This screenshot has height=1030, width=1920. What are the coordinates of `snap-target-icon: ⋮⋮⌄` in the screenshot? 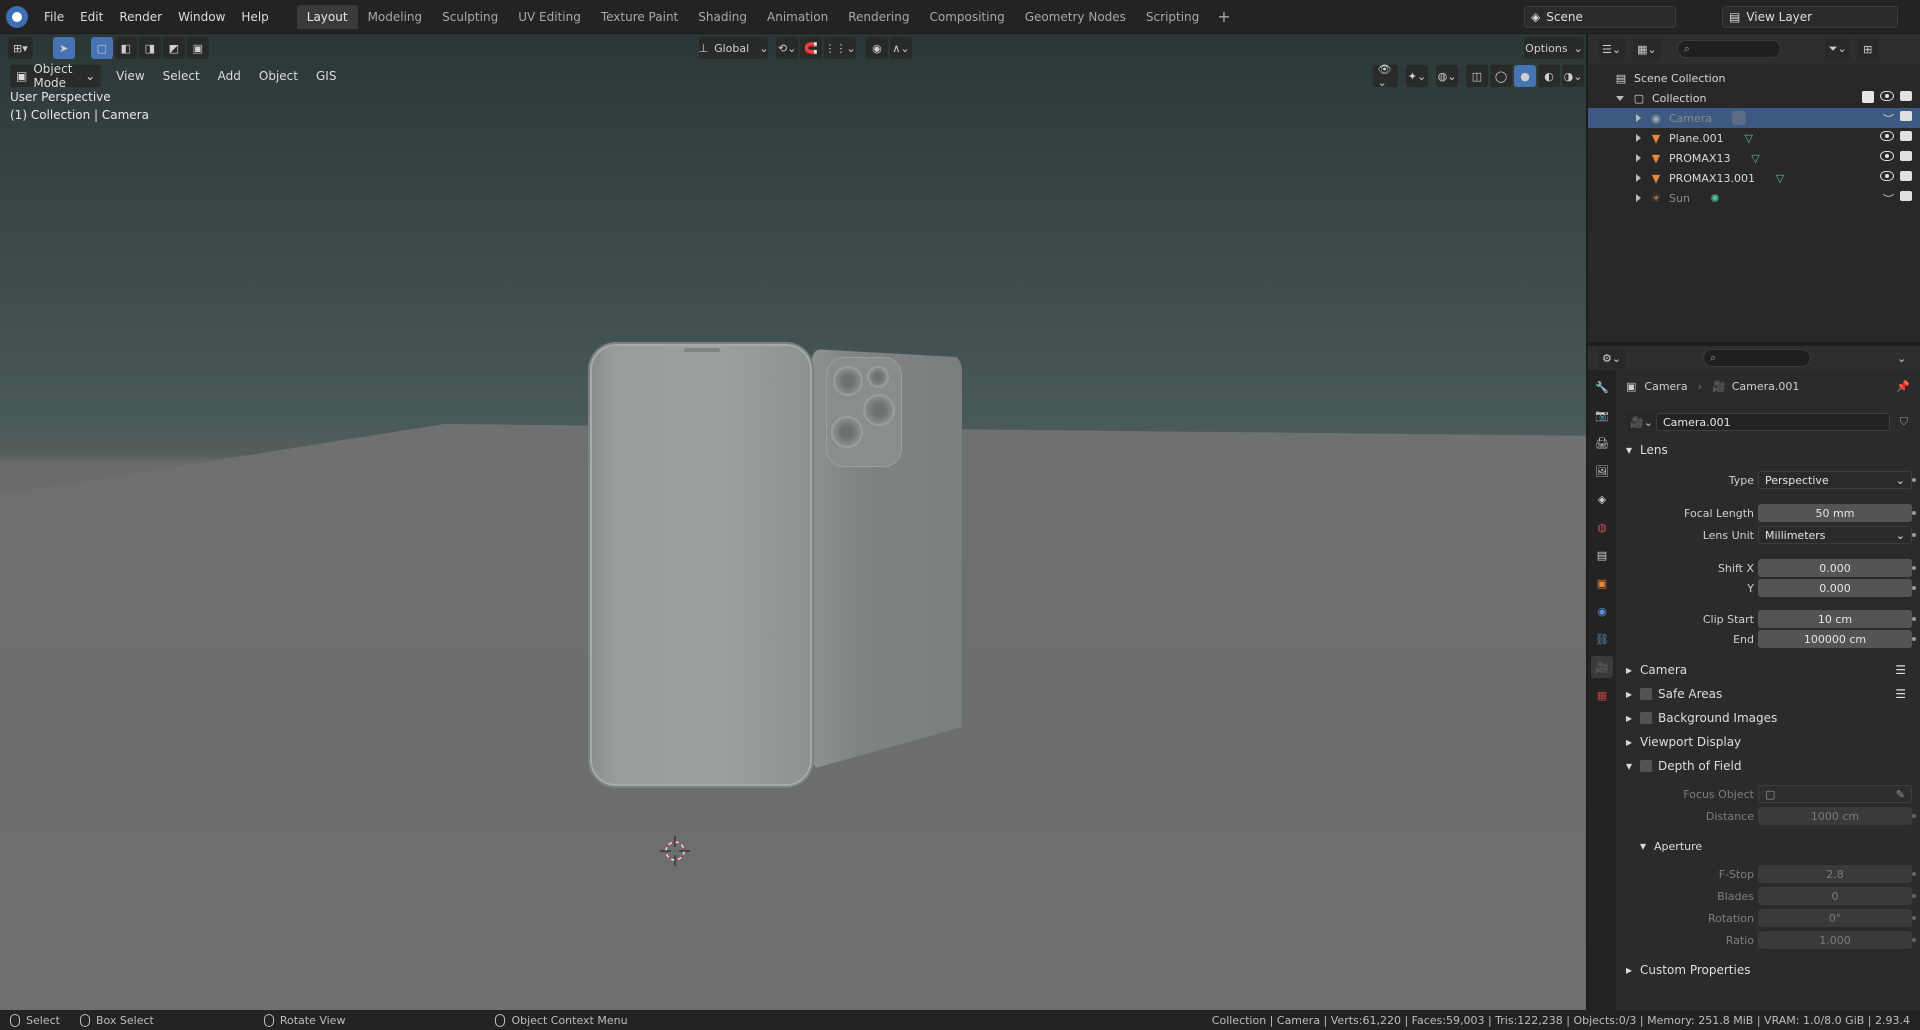 It's located at (840, 48).